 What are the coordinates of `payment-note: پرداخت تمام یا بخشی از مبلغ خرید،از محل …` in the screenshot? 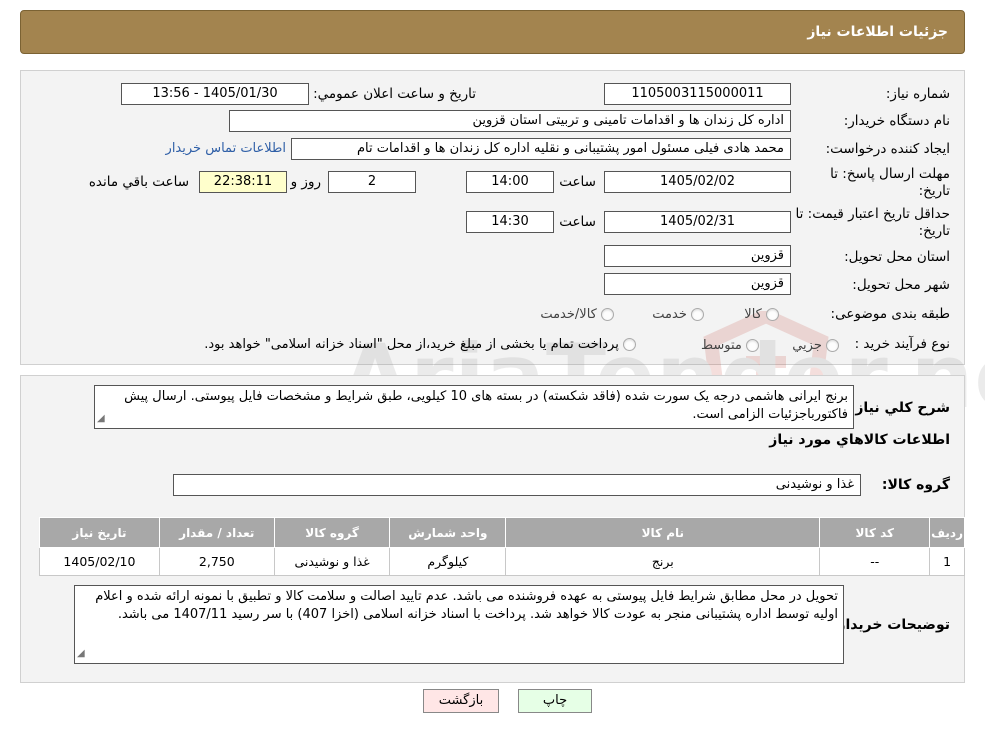 It's located at (420, 344).